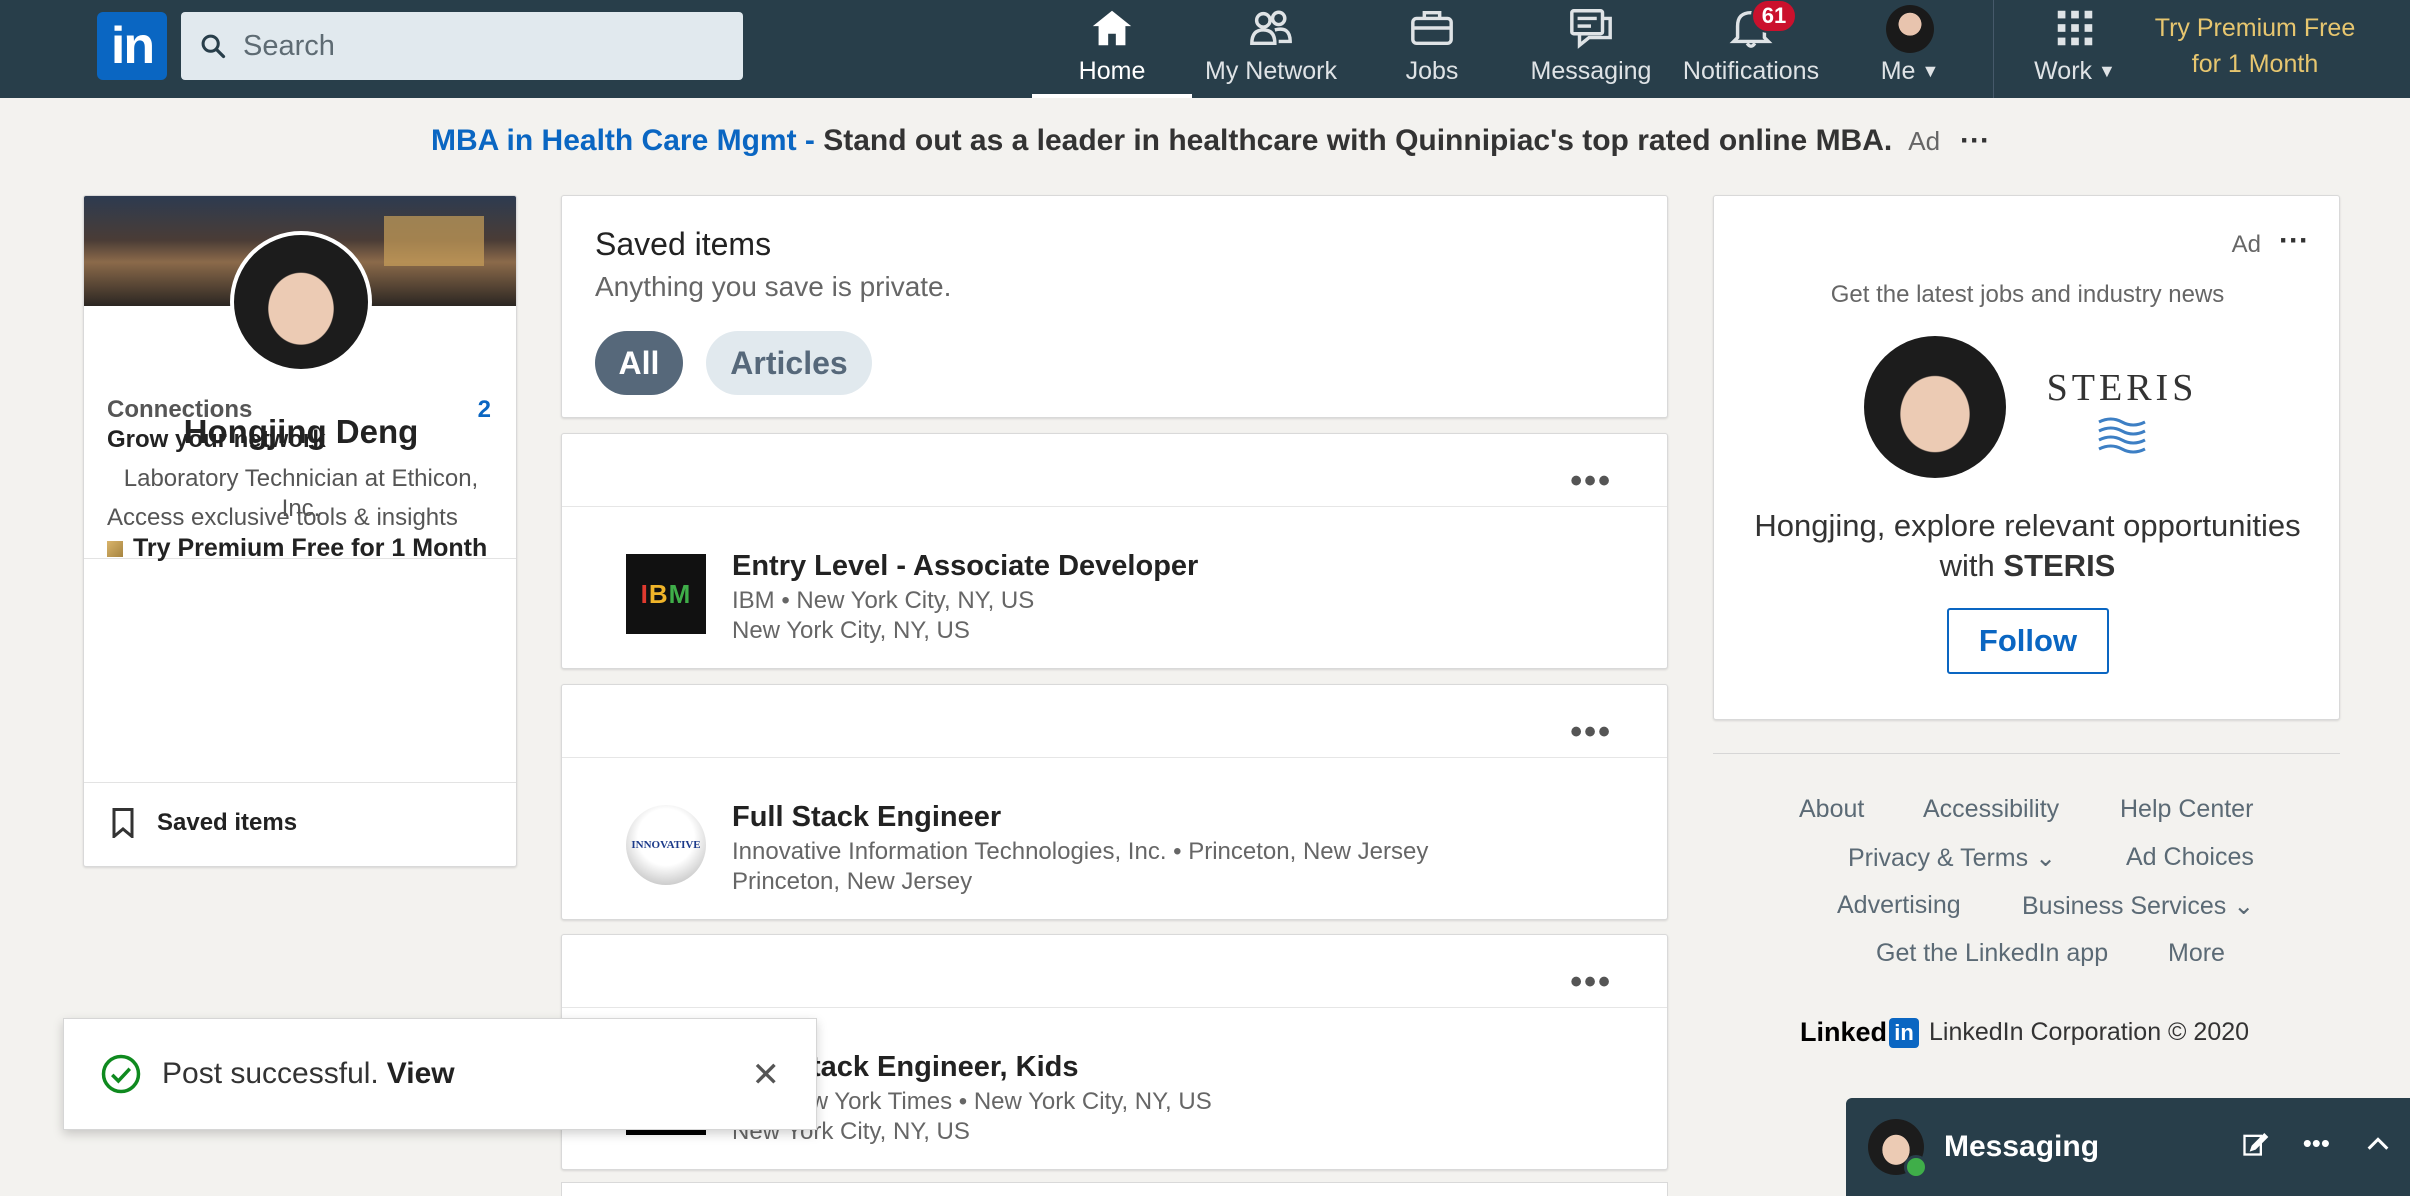 The image size is (2410, 1196). Describe the element at coordinates (1774, 16) in the screenshot. I see `notification-badge: 61` at that location.